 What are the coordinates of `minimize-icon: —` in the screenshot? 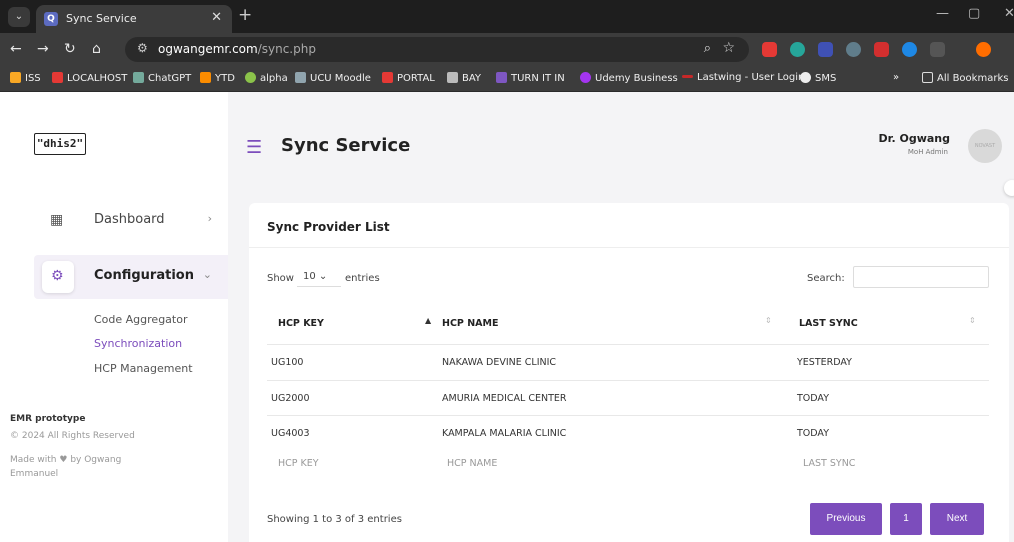 It's located at (942, 13).